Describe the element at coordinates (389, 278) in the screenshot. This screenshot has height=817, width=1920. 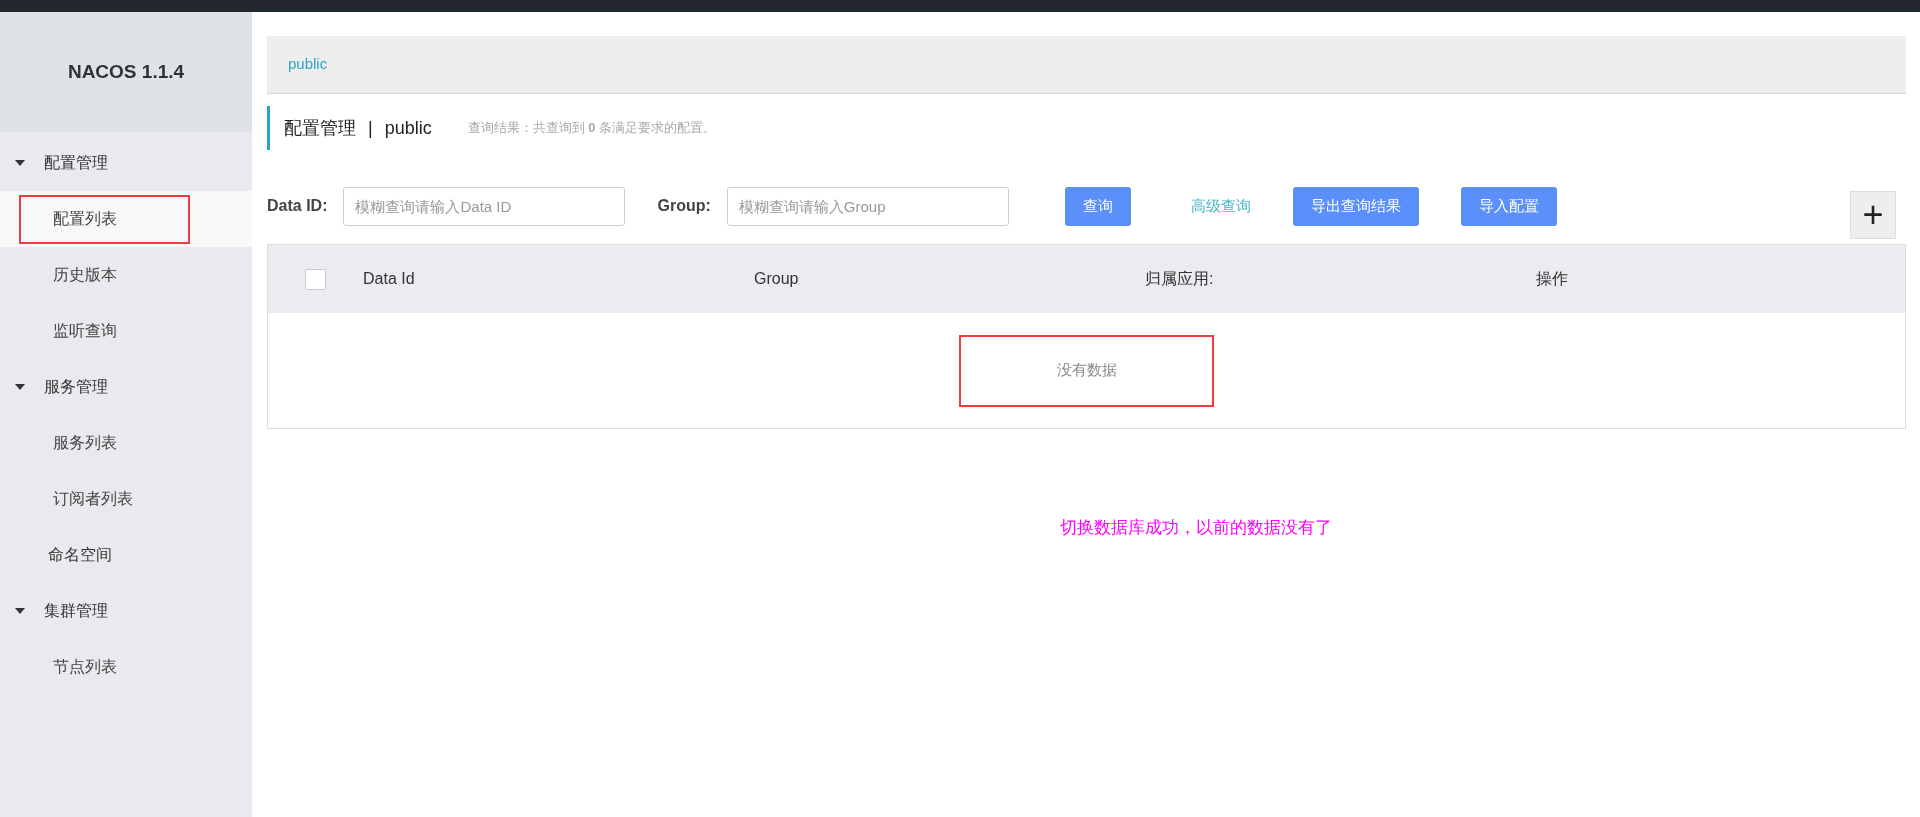
I see `column-header: Data Id` at that location.